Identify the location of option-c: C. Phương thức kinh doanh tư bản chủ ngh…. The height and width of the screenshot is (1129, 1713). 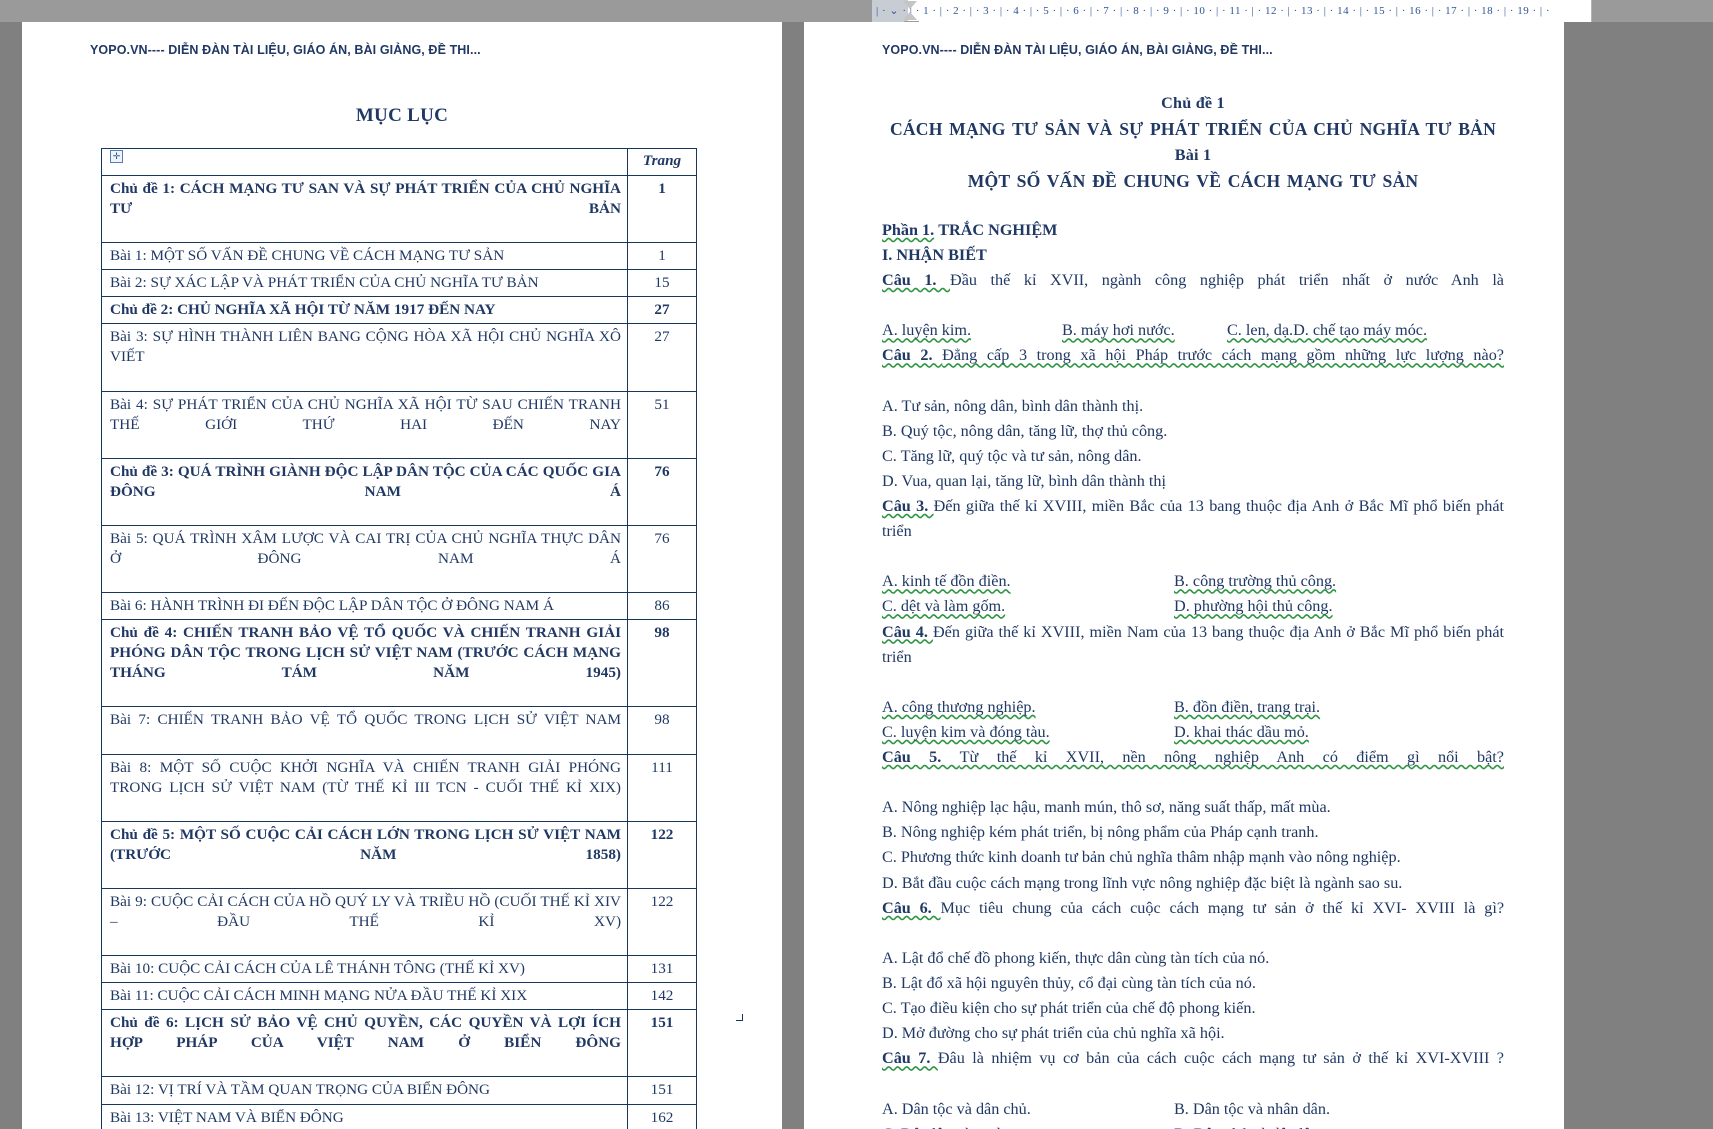
(1141, 857).